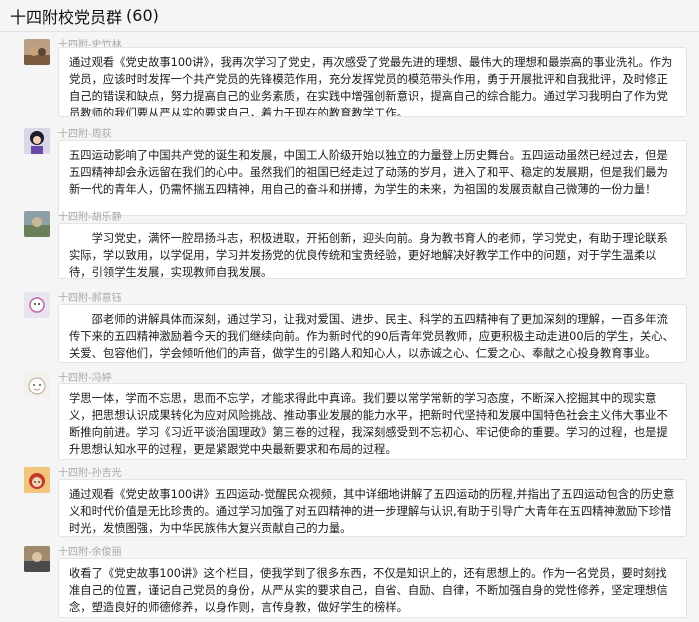 This screenshot has width=699, height=622. Describe the element at coordinates (142, 15) in the screenshot. I see `member-count: (60)` at that location.